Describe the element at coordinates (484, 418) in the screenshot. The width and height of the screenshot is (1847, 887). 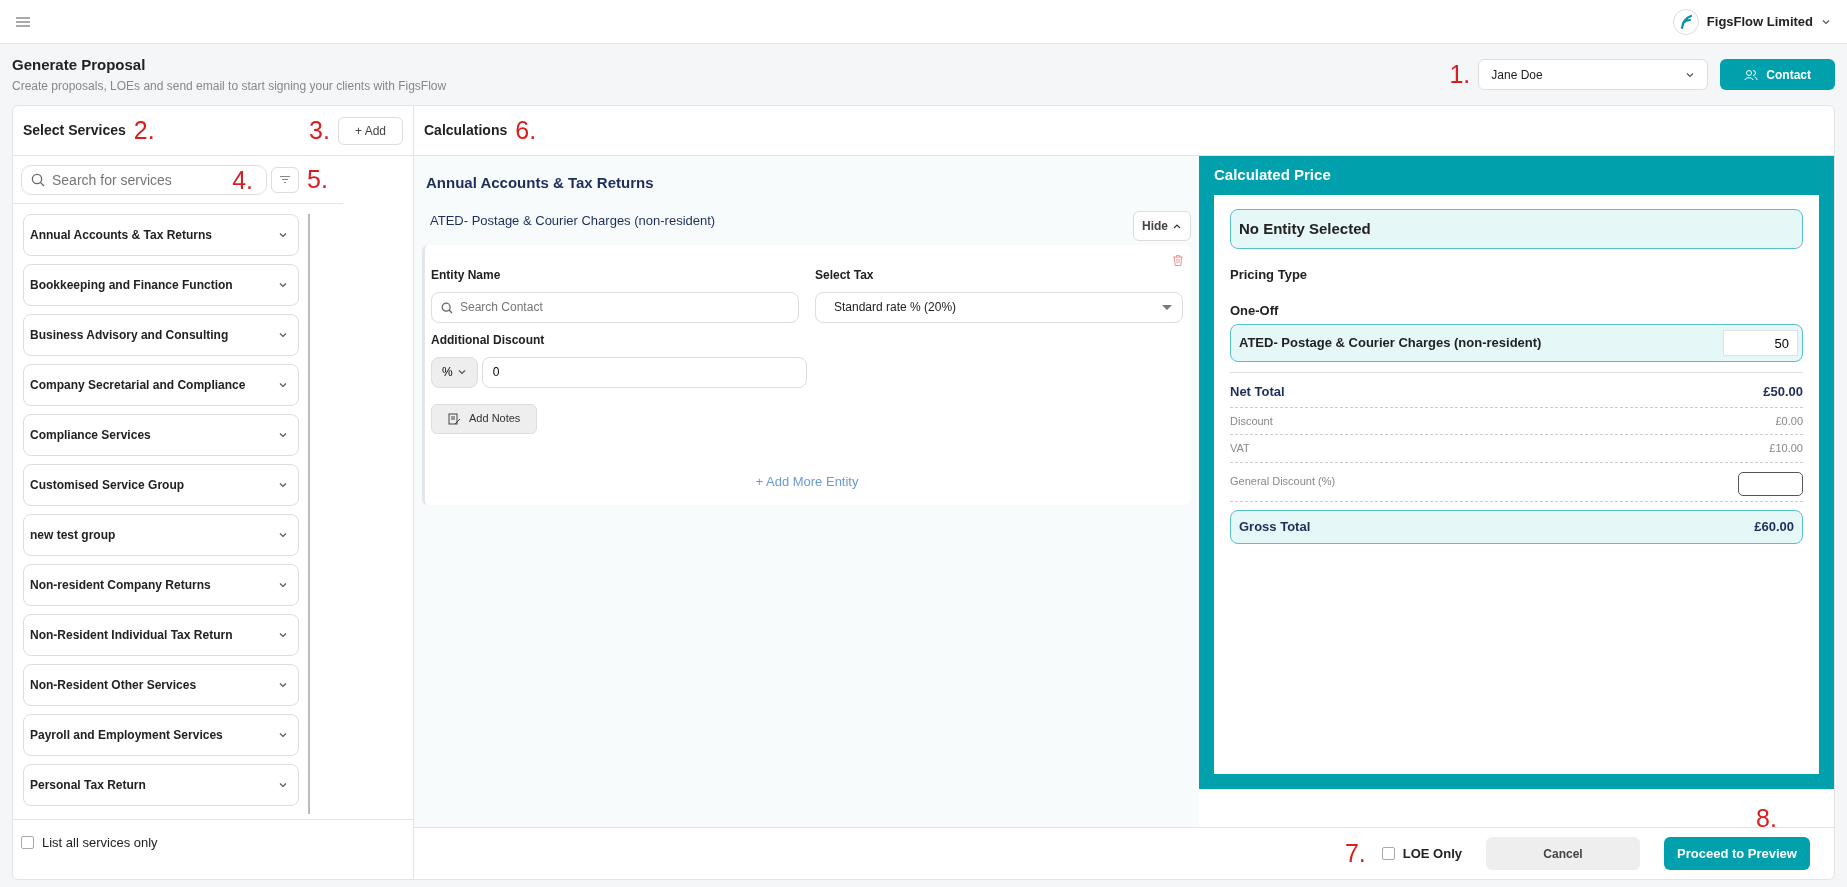
I see `add-notes-button: Add Notes` at that location.